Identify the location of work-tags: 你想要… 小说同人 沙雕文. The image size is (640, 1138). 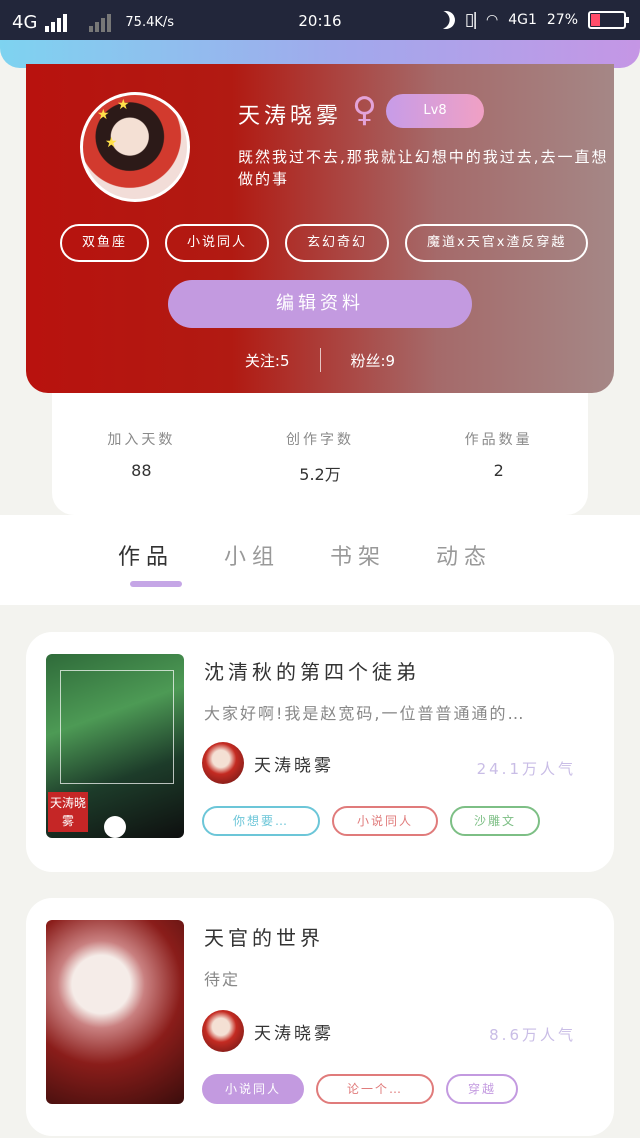
(371, 821).